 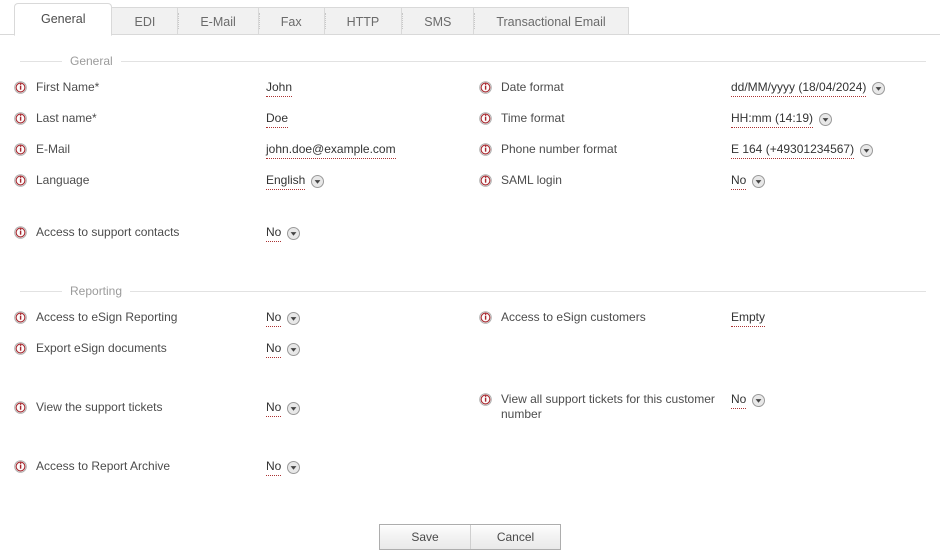 I want to click on field-value-wrap: Empty, so click(x=828, y=318).